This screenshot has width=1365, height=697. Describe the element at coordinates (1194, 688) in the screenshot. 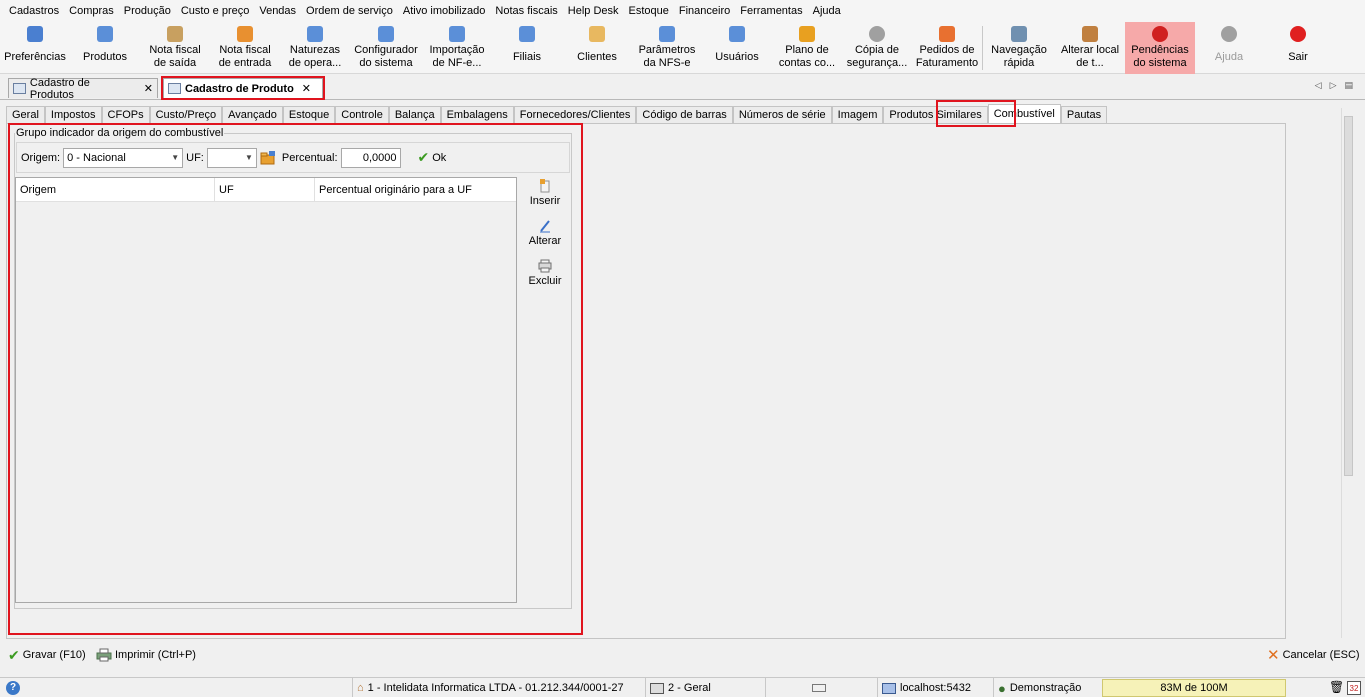

I see `memory-indicator: 83M de 100M` at that location.